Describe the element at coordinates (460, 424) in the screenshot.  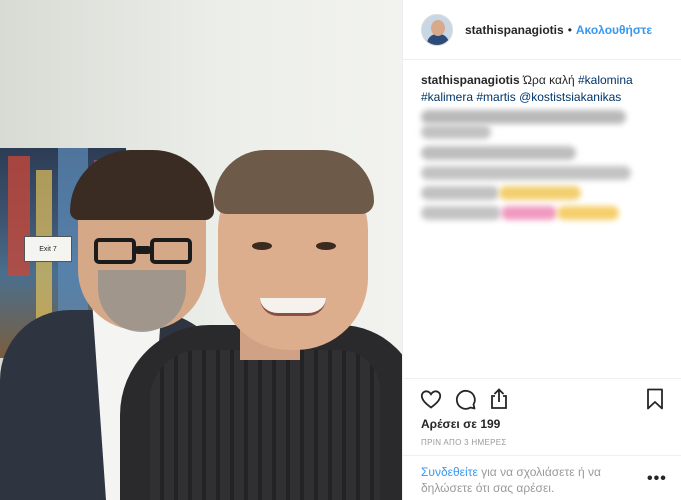
I see `likes-count: Αρέσει σε 199` at that location.